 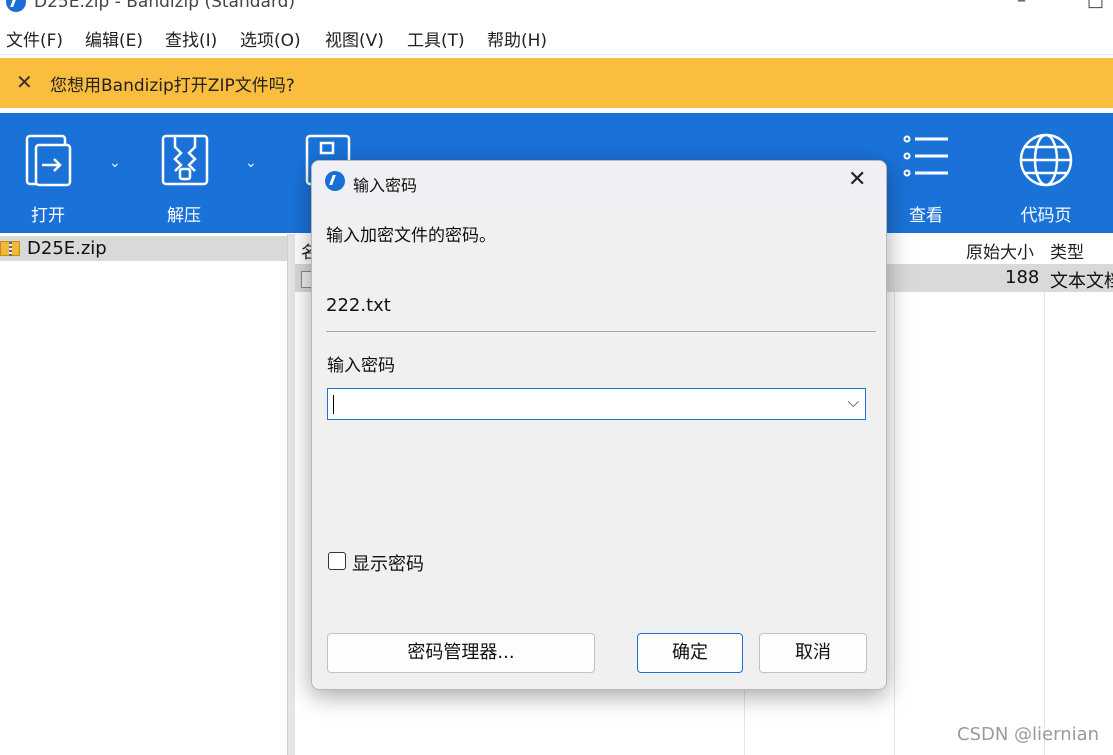 I want to click on open-label: 打开, so click(x=48, y=216).